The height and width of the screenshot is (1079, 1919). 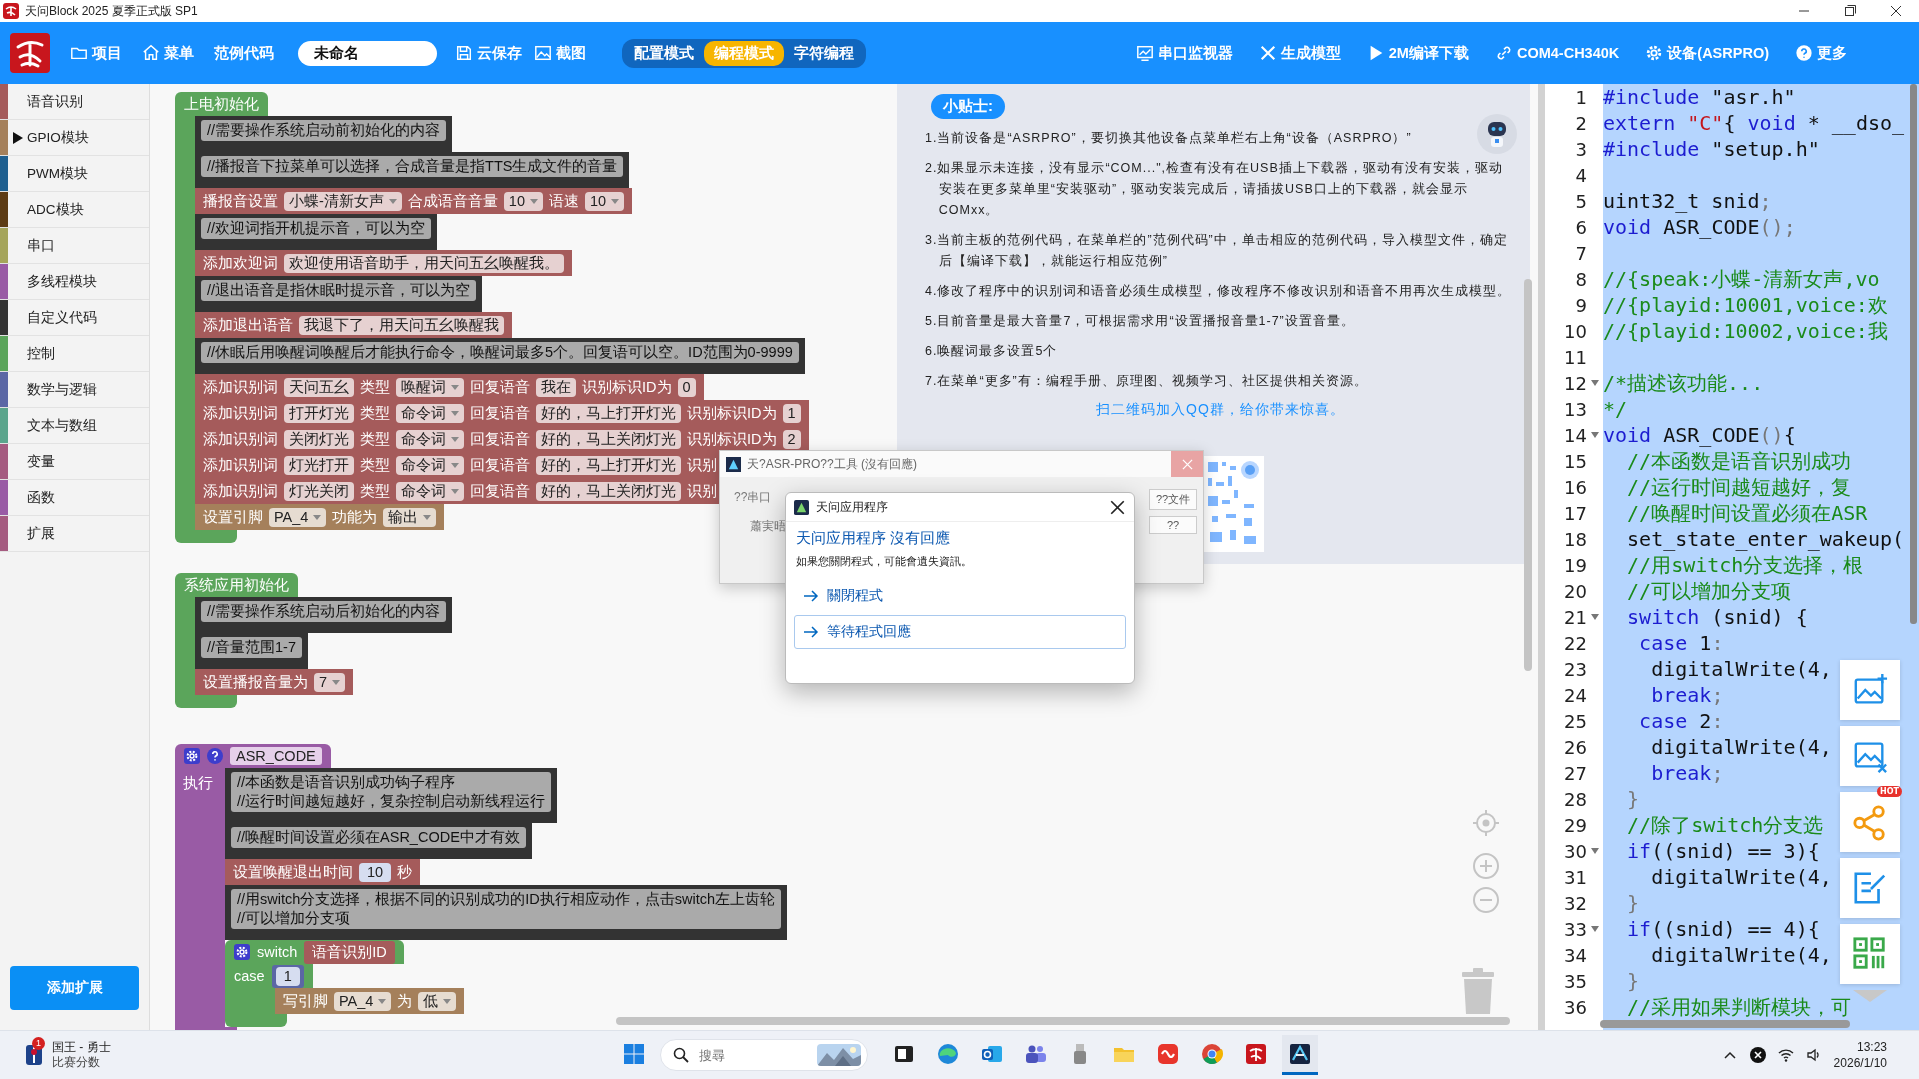 I want to click on dialog-button: ??, so click(x=1173, y=525).